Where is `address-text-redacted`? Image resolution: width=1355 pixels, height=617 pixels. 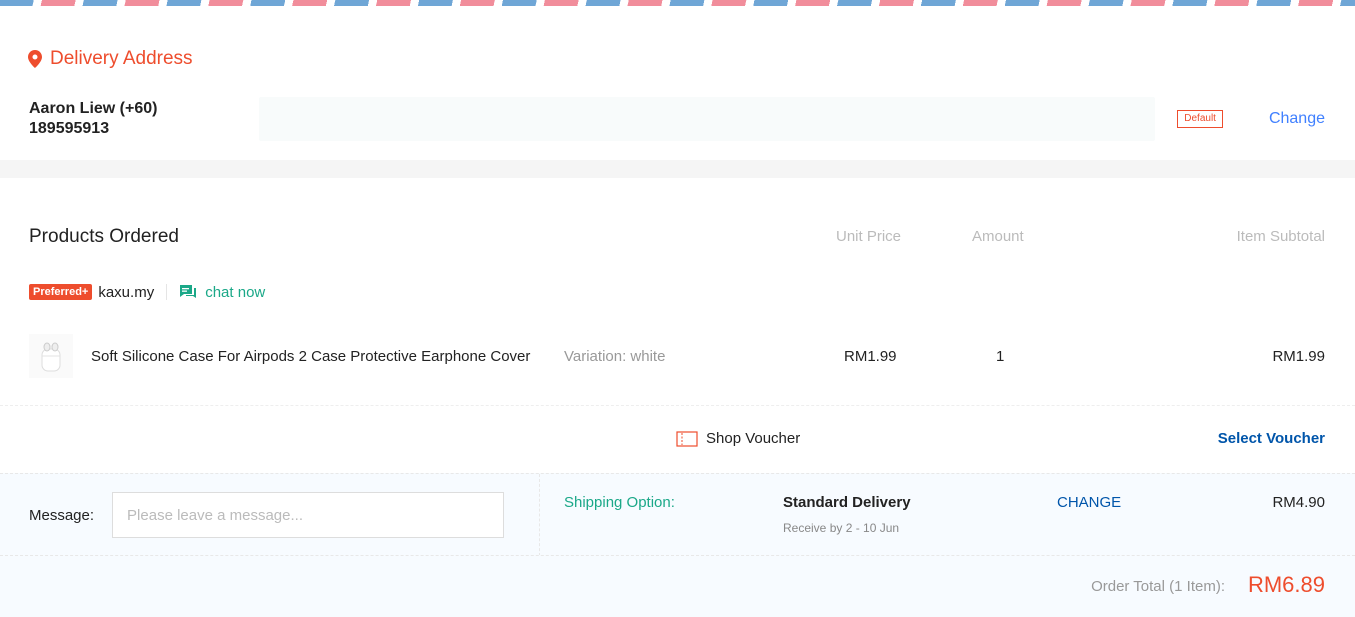
address-text-redacted is located at coordinates (707, 119).